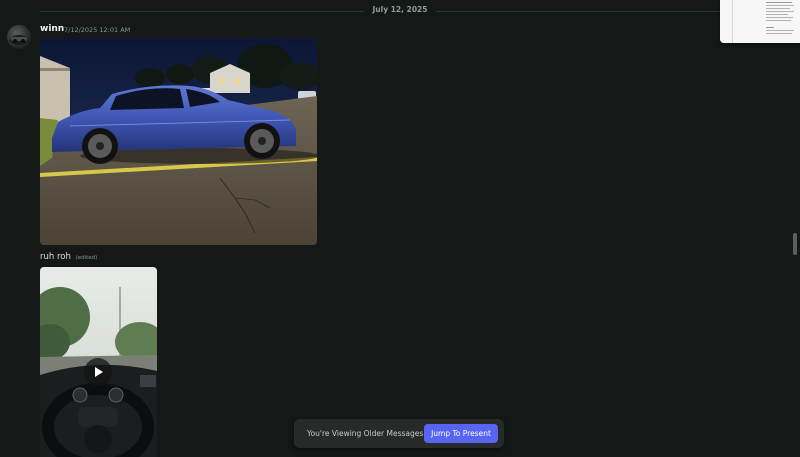 This screenshot has width=800, height=457. I want to click on video-attachment, so click(98, 362).